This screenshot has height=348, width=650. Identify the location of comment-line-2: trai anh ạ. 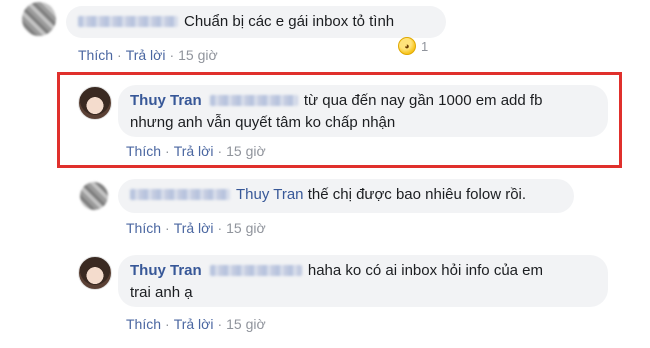
(161, 292).